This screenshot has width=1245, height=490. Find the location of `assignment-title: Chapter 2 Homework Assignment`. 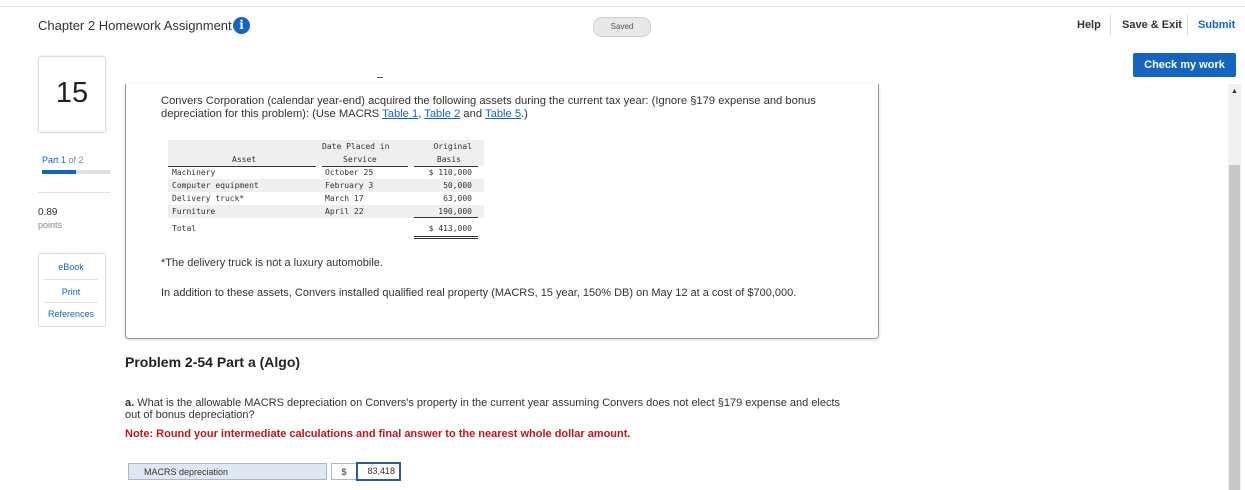

assignment-title: Chapter 2 Homework Assignment is located at coordinates (135, 25).